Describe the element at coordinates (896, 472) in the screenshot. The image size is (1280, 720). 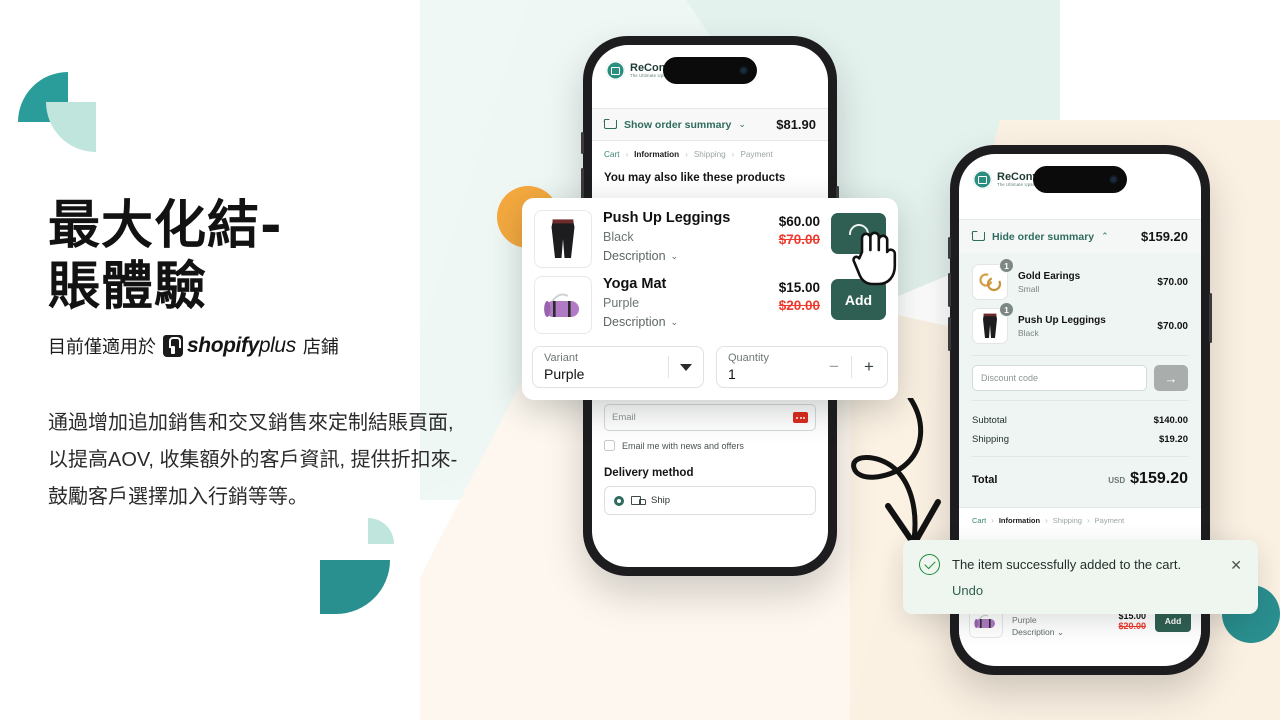
I see `curved-arrow-annotation` at that location.